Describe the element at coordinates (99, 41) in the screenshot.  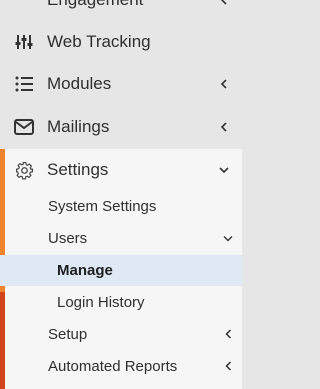
I see `sidebar-item-label: Web Tracking` at that location.